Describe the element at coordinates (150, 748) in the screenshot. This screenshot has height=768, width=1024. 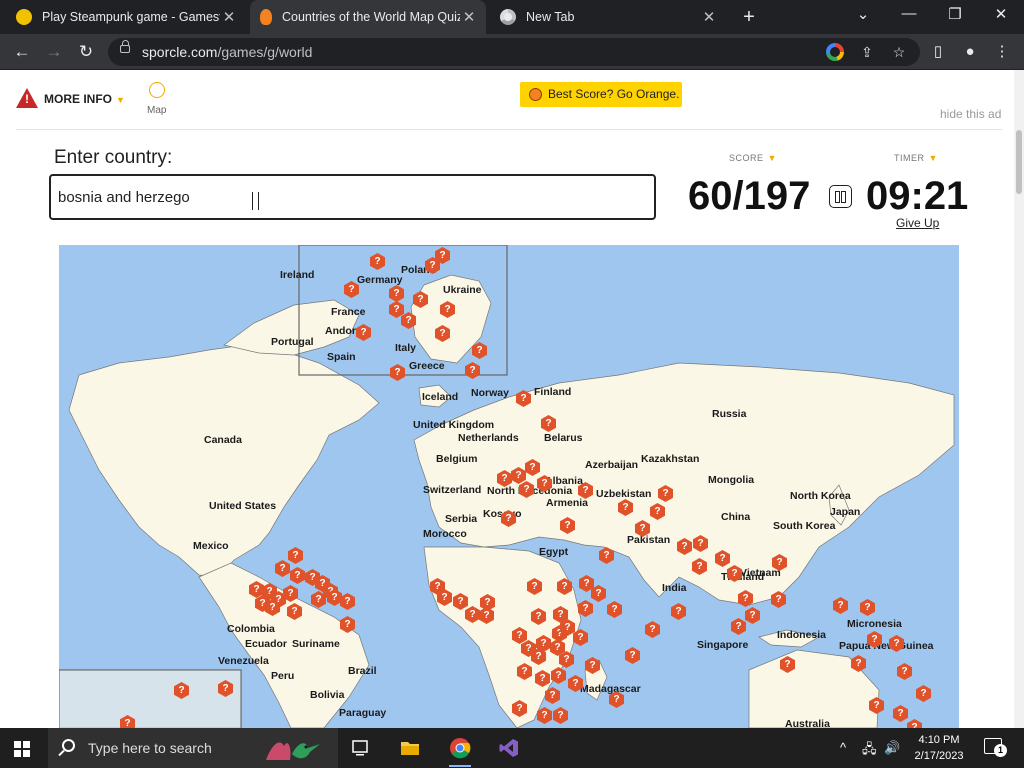
I see `taskbar-search-placeholder: Type here to search` at that location.